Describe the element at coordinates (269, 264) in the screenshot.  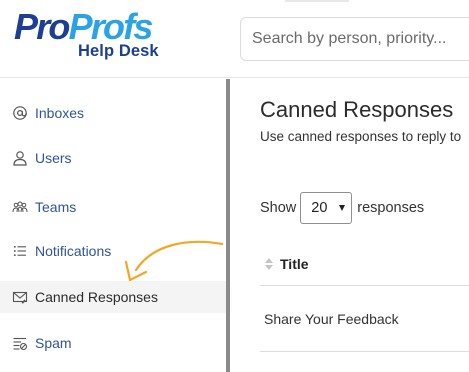
I see `sort-icon` at that location.